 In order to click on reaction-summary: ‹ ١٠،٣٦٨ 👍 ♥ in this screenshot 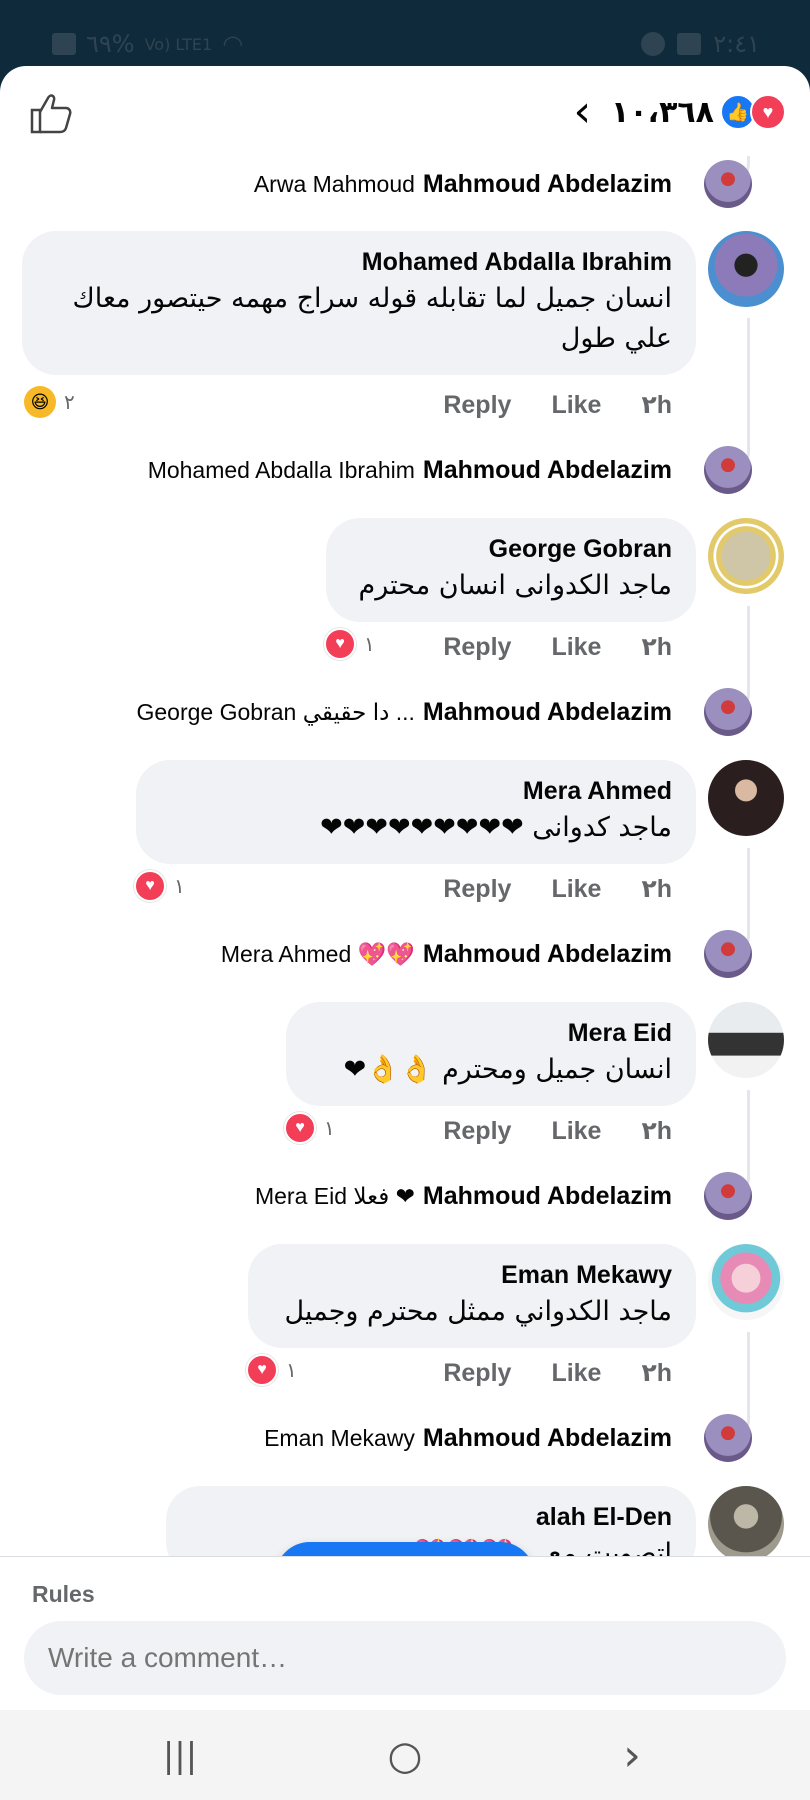, I will do `click(679, 112)`.